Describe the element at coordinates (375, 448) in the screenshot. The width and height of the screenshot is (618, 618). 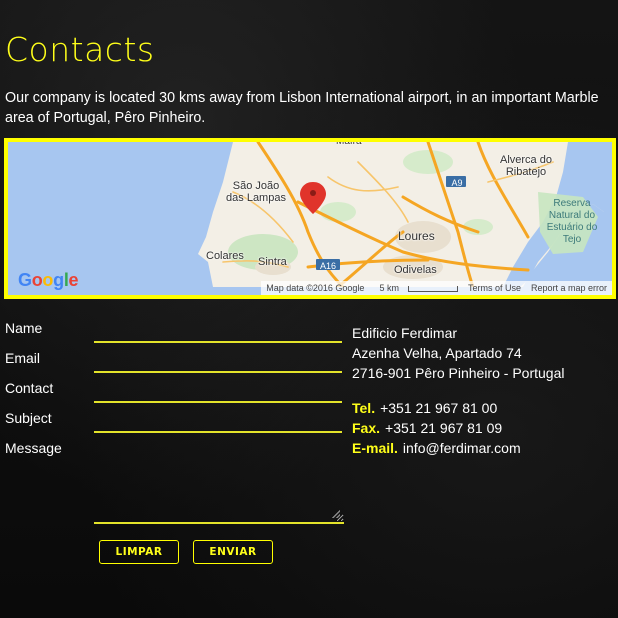
I see `email-contact-label: E-mail.` at that location.